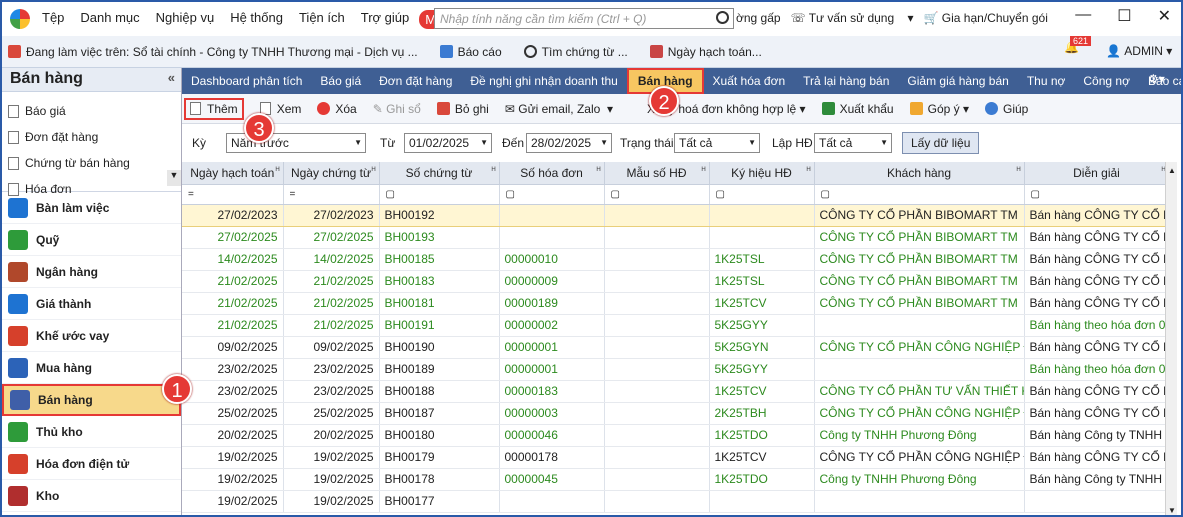 The image size is (1183, 517). What do you see at coordinates (91, 272) in the screenshot?
I see `module-2: Ngân hàng` at bounding box center [91, 272].